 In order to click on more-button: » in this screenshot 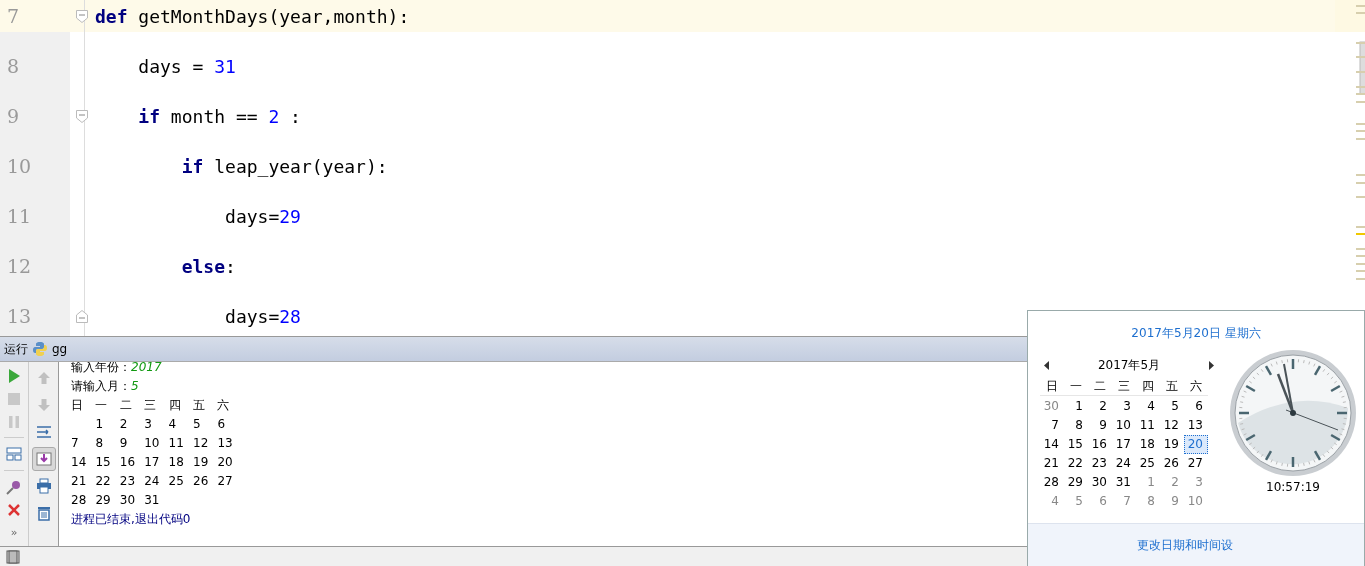, I will do `click(14, 532)`.